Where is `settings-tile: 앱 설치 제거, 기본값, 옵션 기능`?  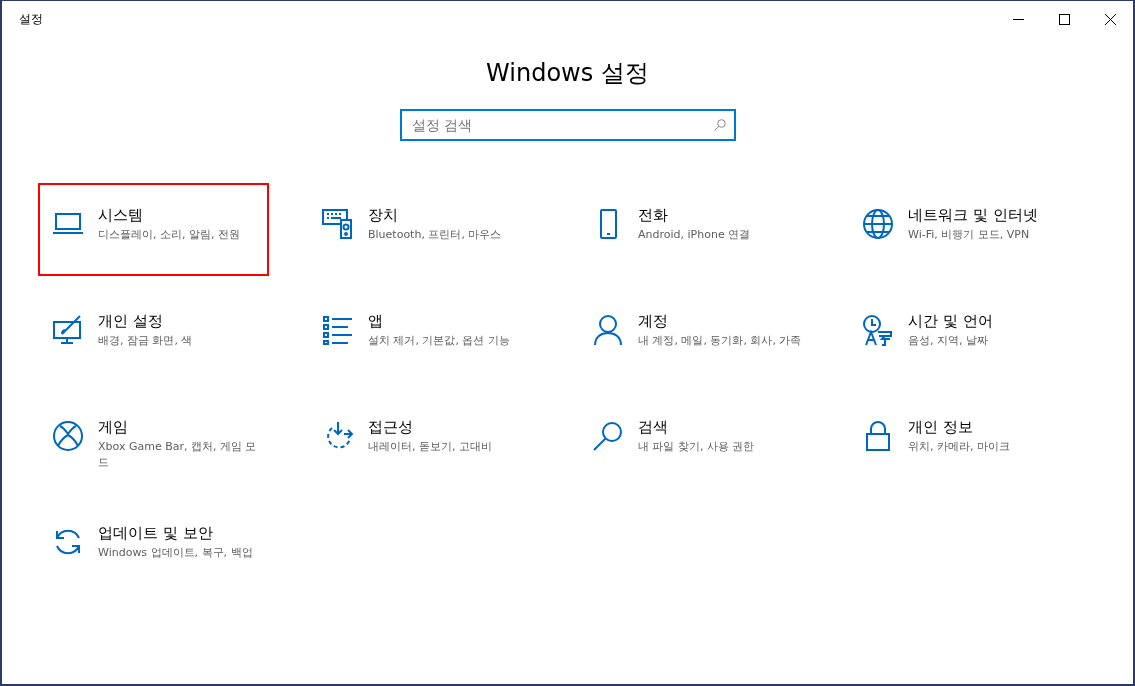 settings-tile: 앱 설치 제거, 기본값, 옵션 기능 is located at coordinates (423, 335).